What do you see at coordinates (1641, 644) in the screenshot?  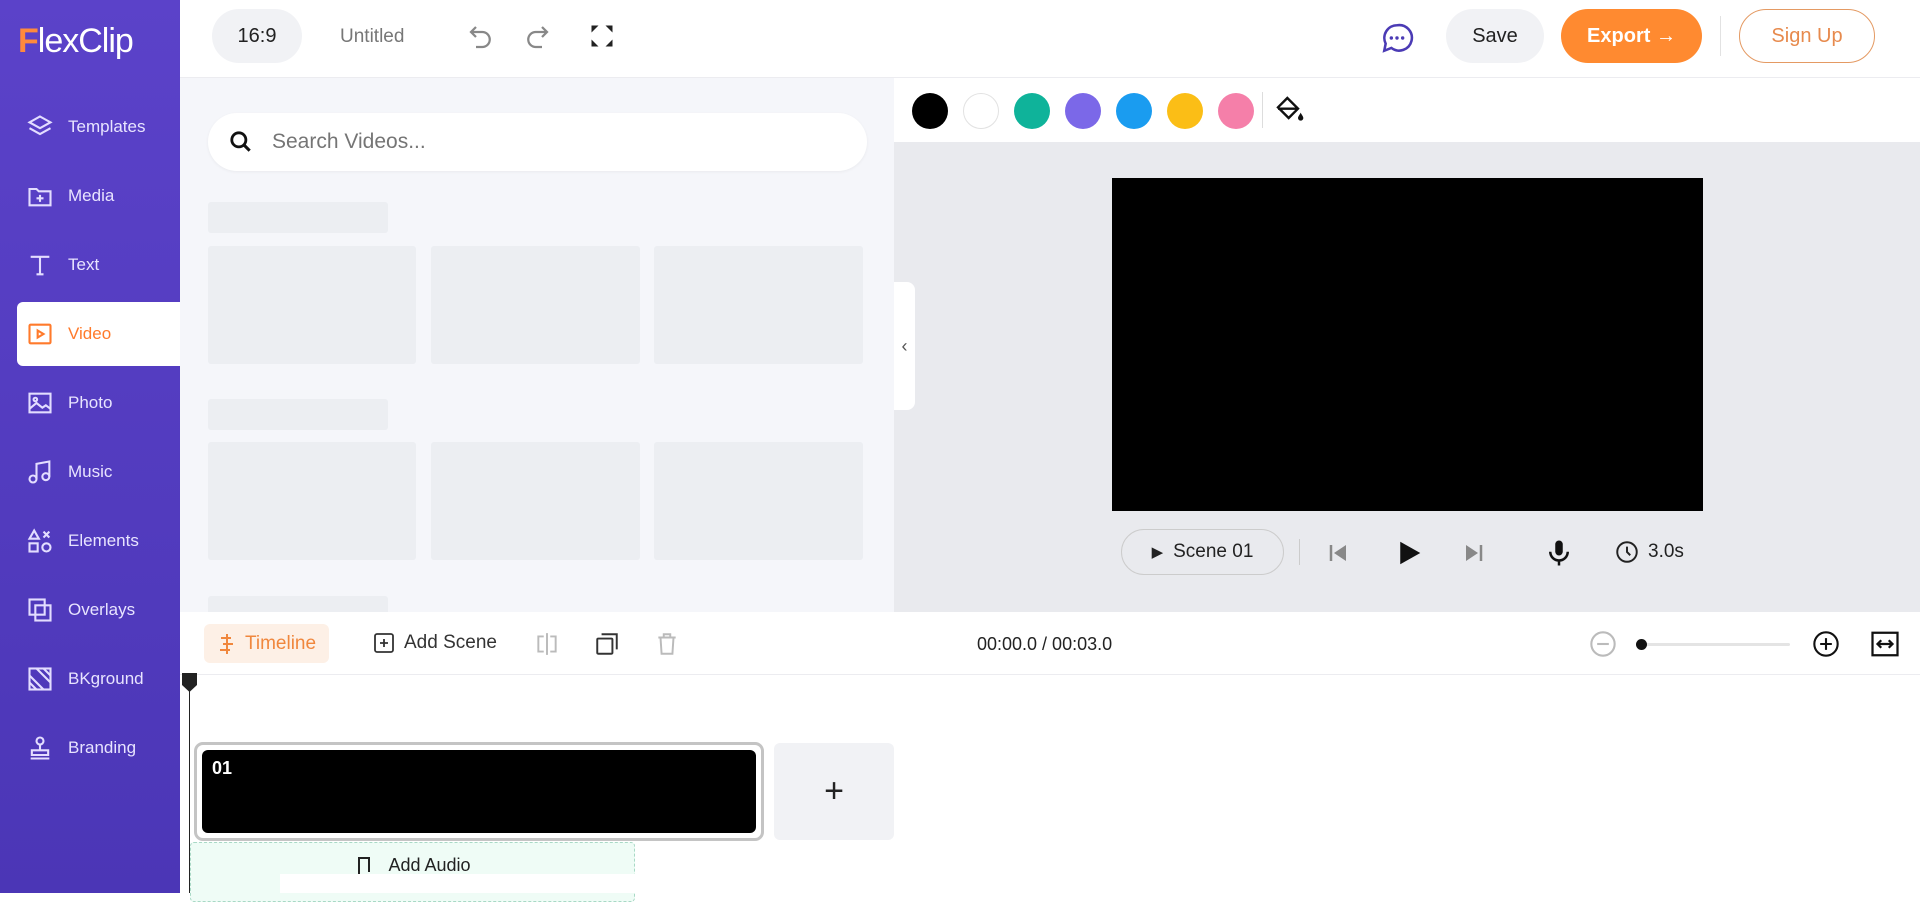 I see `zoom-slider-handle` at bounding box center [1641, 644].